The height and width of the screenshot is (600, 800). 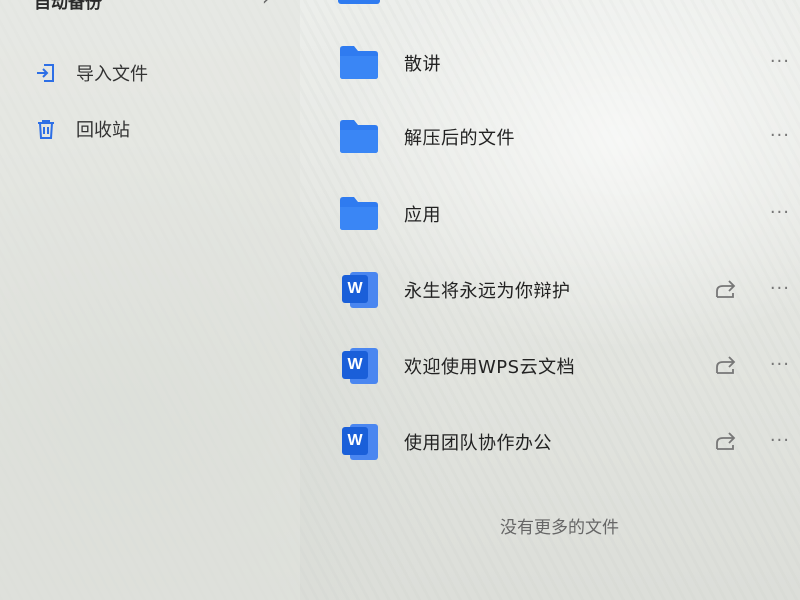 I want to click on file-name: 永生将永远为你辩护, so click(x=487, y=291).